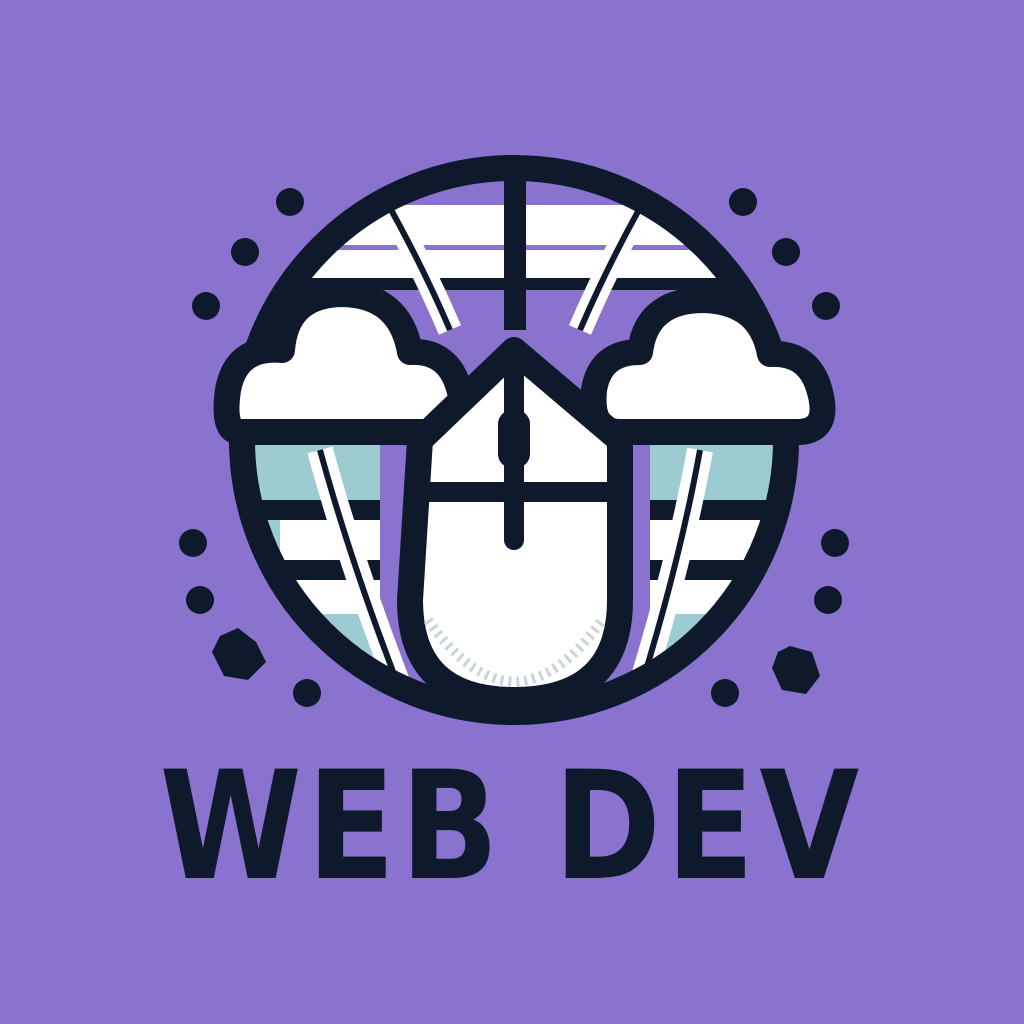 This screenshot has width=1024, height=1024. I want to click on logo-wordmark: WEB DEV, so click(512, 827).